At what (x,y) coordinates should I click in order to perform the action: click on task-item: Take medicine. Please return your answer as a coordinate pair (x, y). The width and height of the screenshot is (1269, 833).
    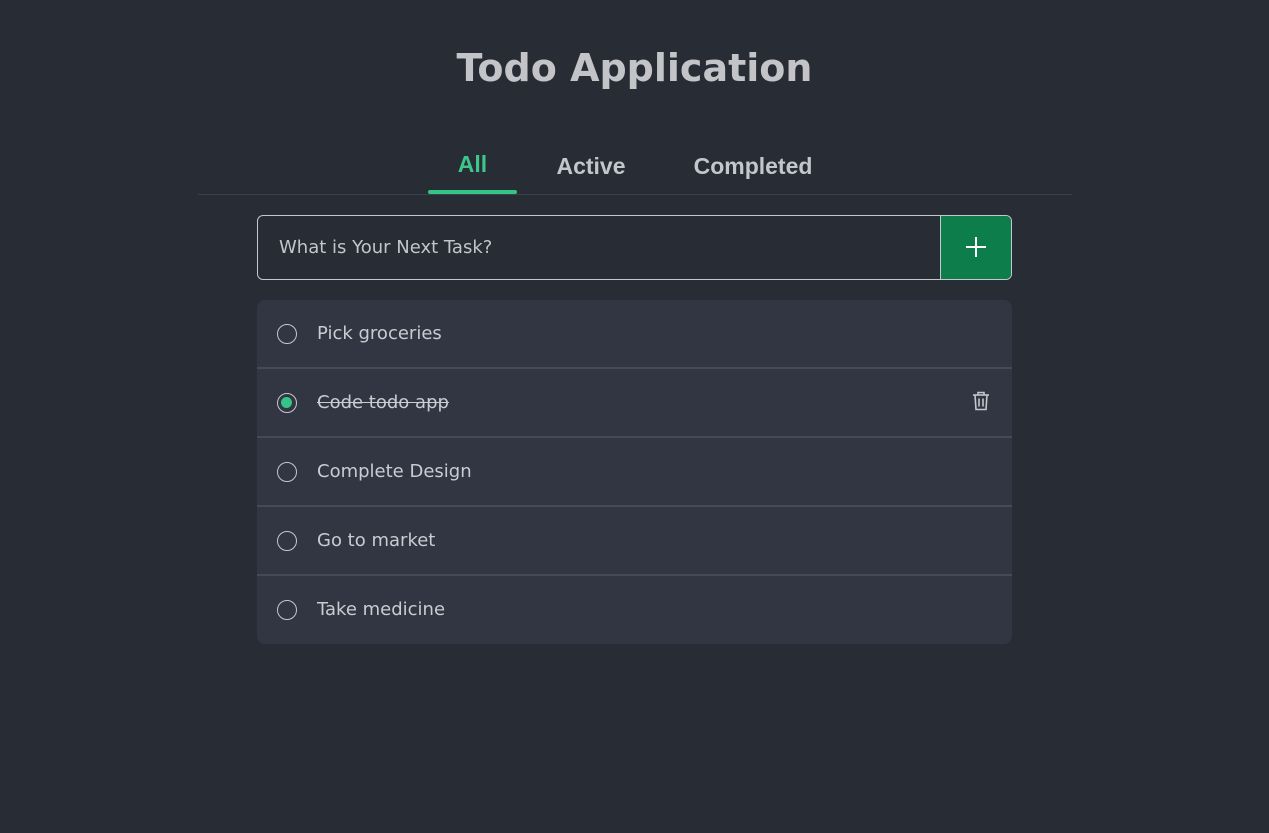
    Looking at the image, I should click on (634, 610).